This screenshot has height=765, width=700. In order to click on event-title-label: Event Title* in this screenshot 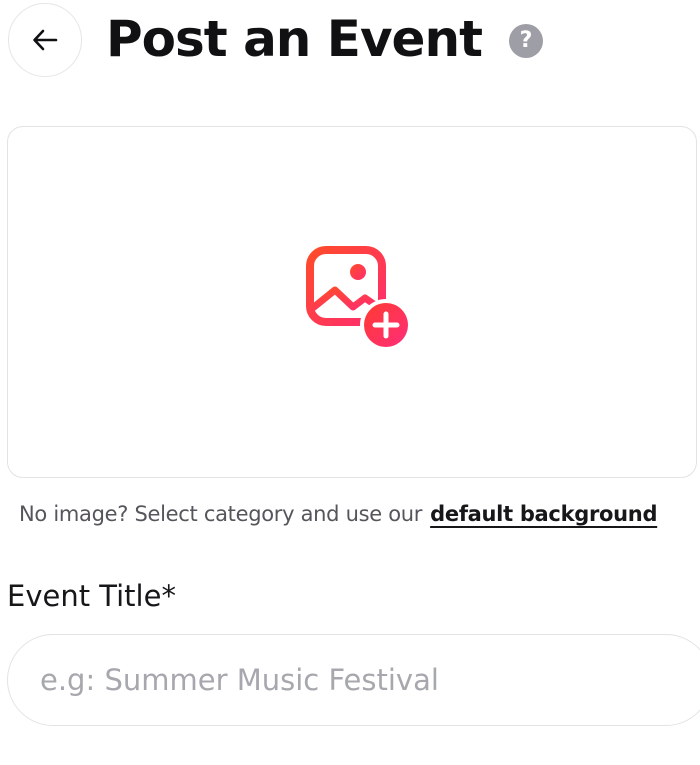, I will do `click(91, 596)`.